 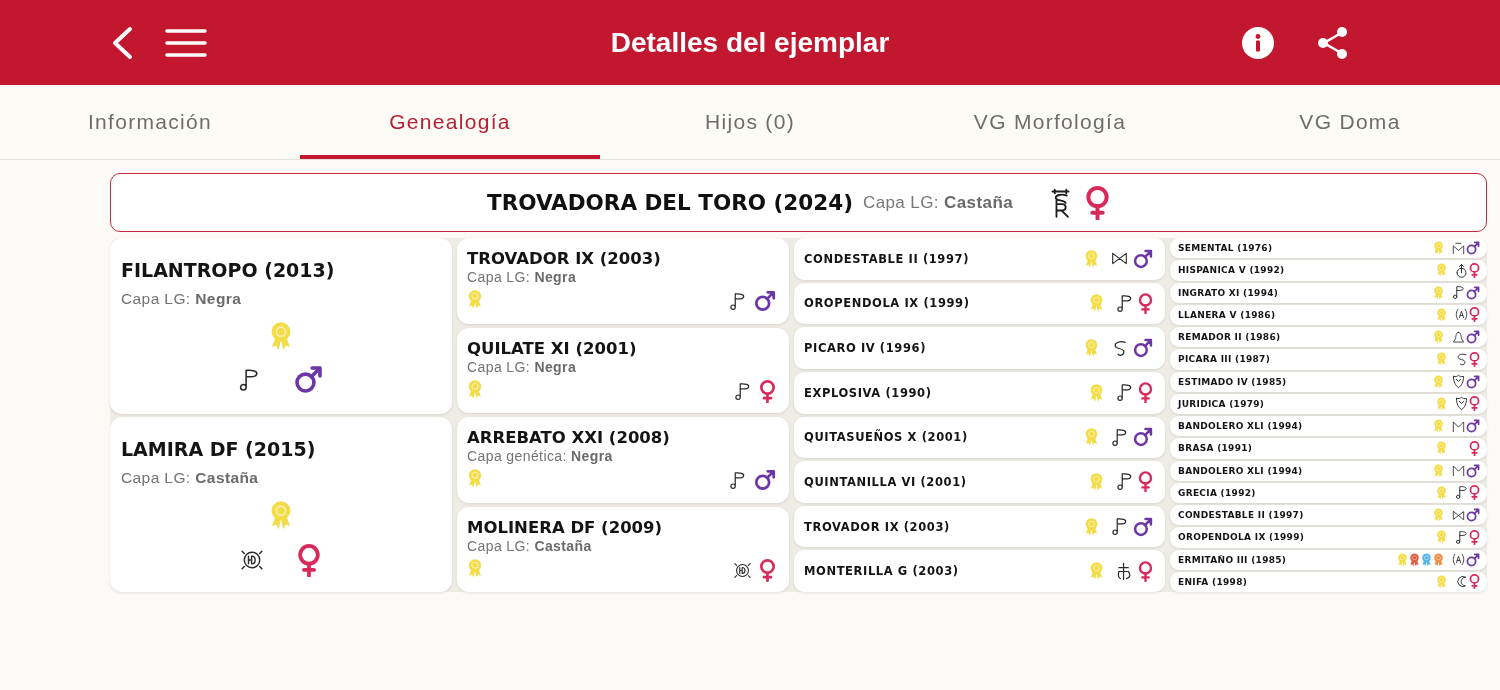 I want to click on horse-name: SEMENTAL (1976), so click(x=1226, y=248).